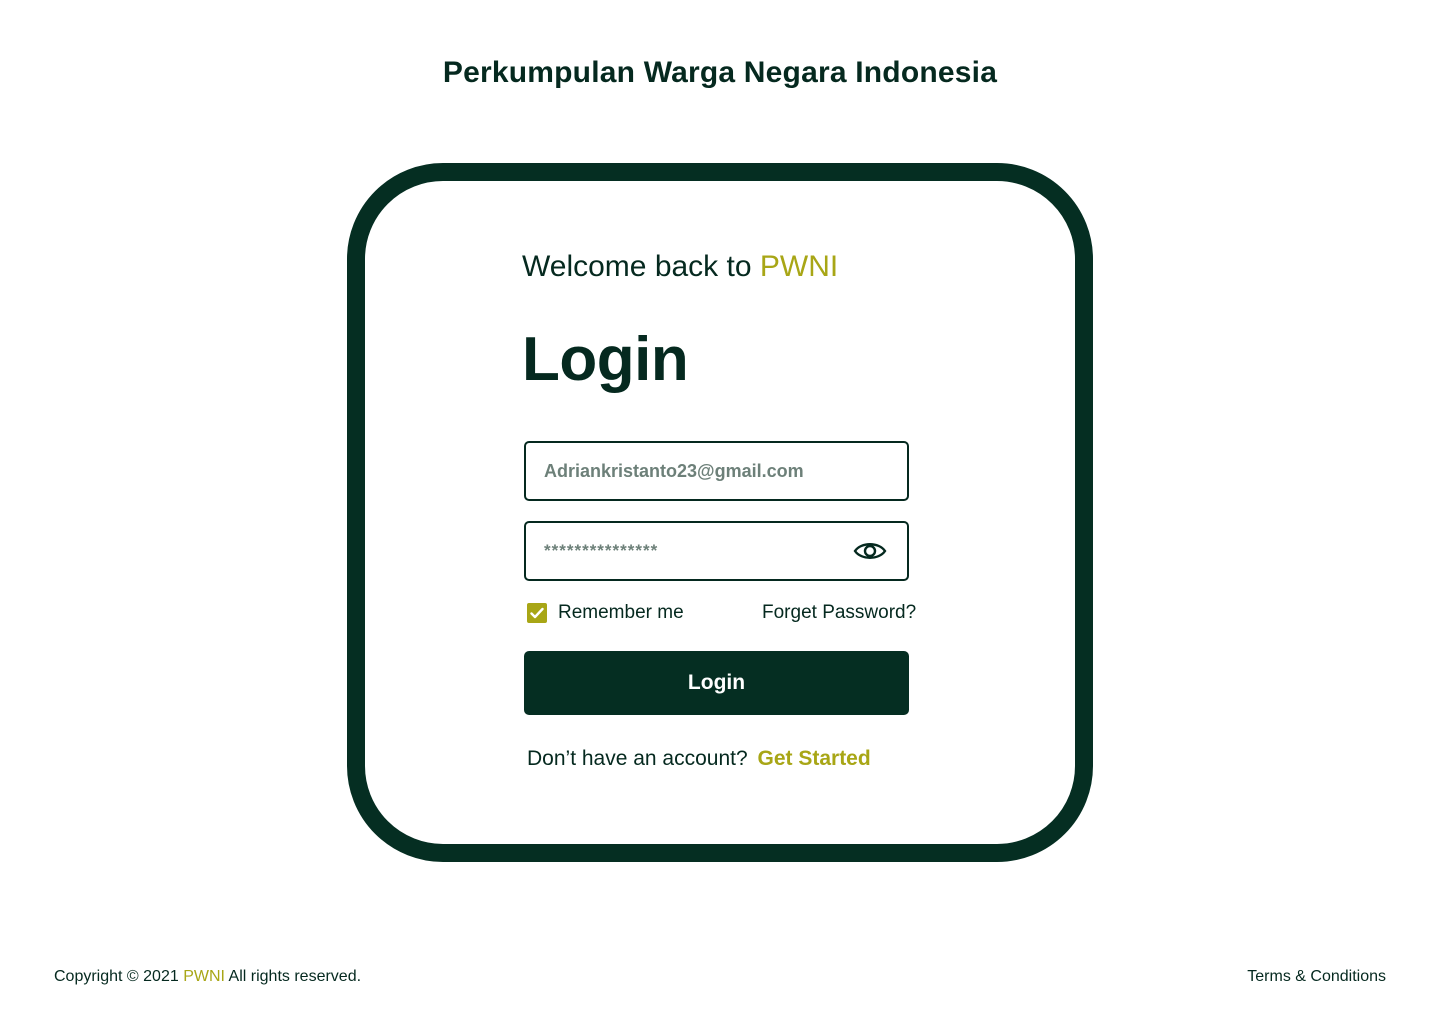 Image resolution: width=1440 pixels, height=1024 pixels. I want to click on copyright-suffix: All rights reserved., so click(295, 976).